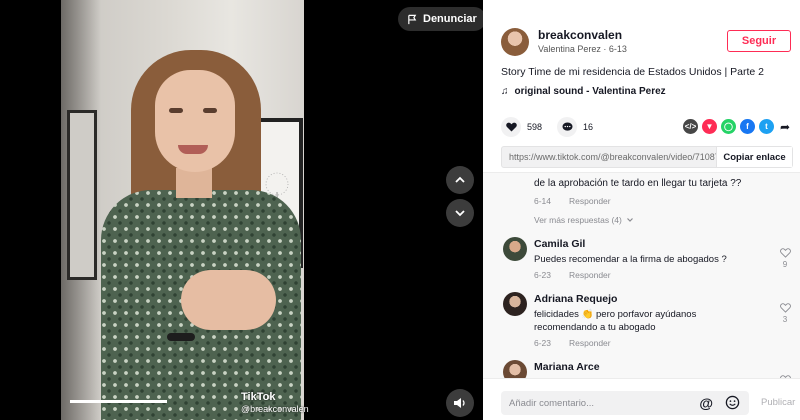  Describe the element at coordinates (580, 35) in the screenshot. I see `author-username: breakconvalen` at that location.